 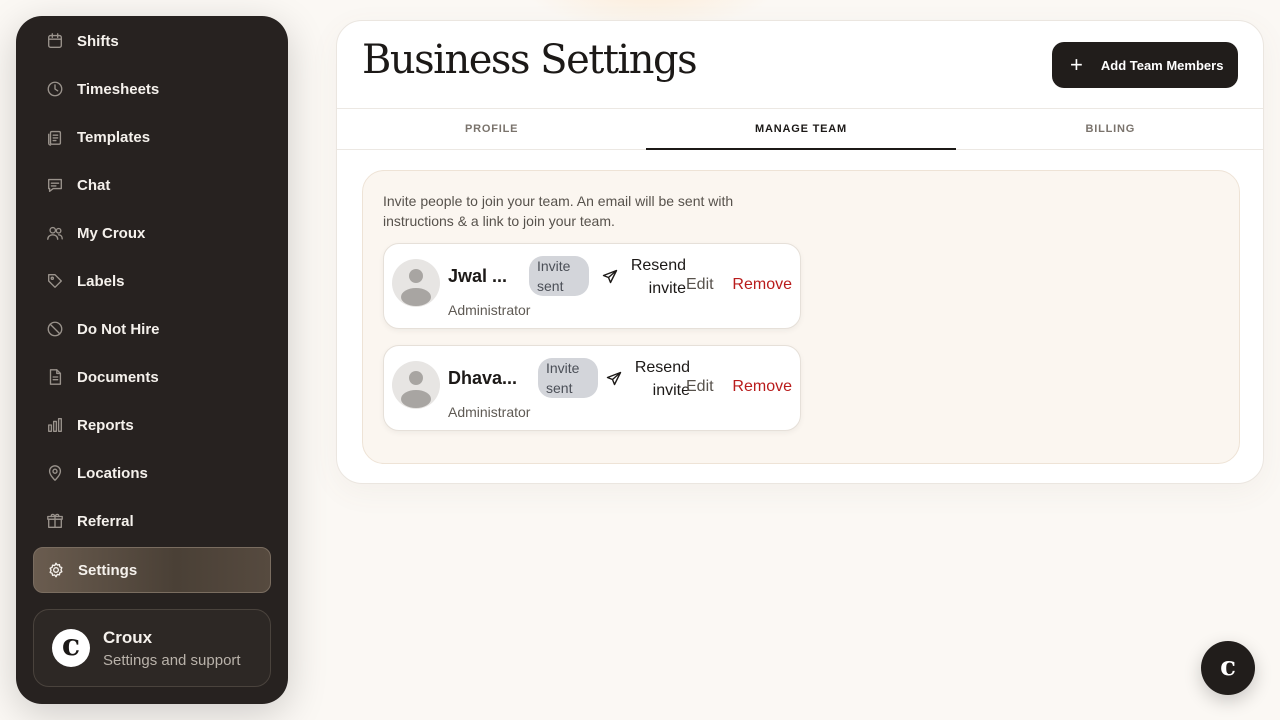 What do you see at coordinates (105, 425) in the screenshot?
I see `sidebar-item-label: Reports` at bounding box center [105, 425].